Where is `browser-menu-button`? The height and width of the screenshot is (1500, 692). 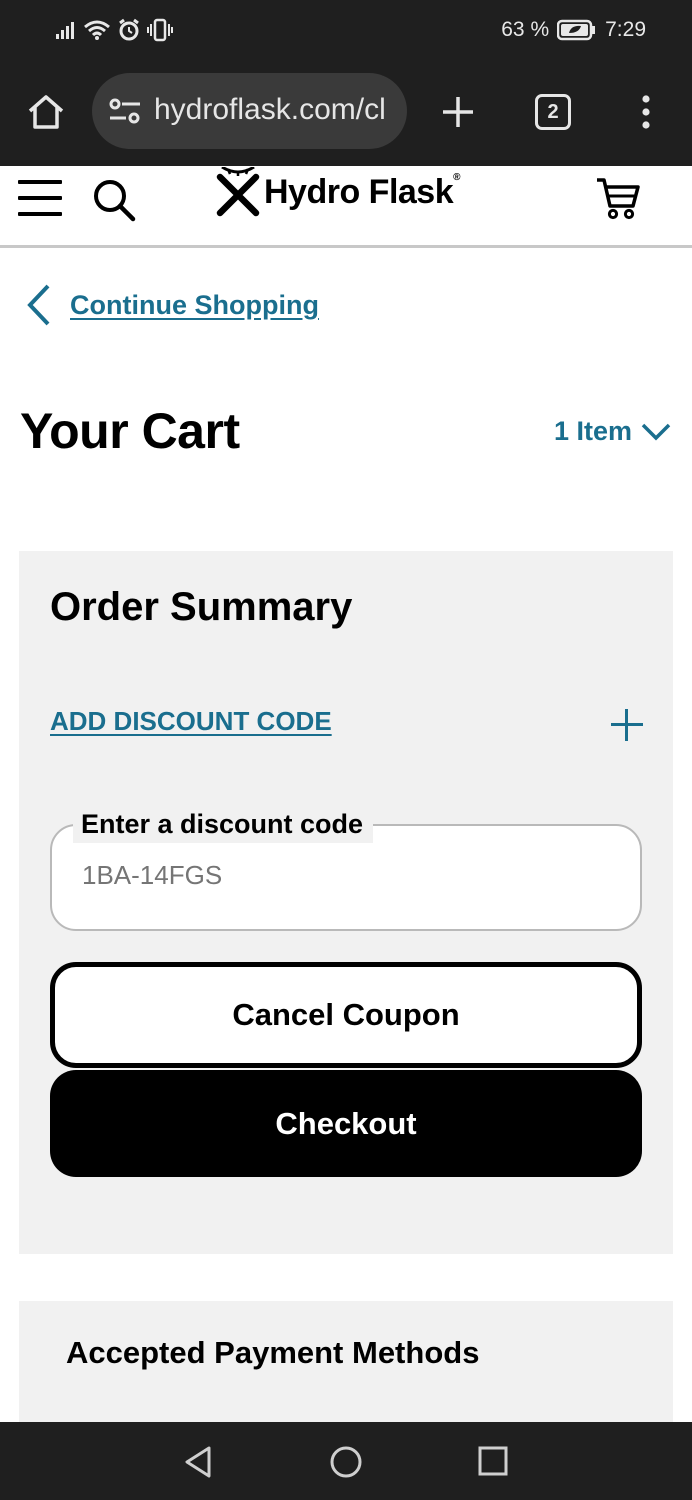
browser-menu-button is located at coordinates (646, 112).